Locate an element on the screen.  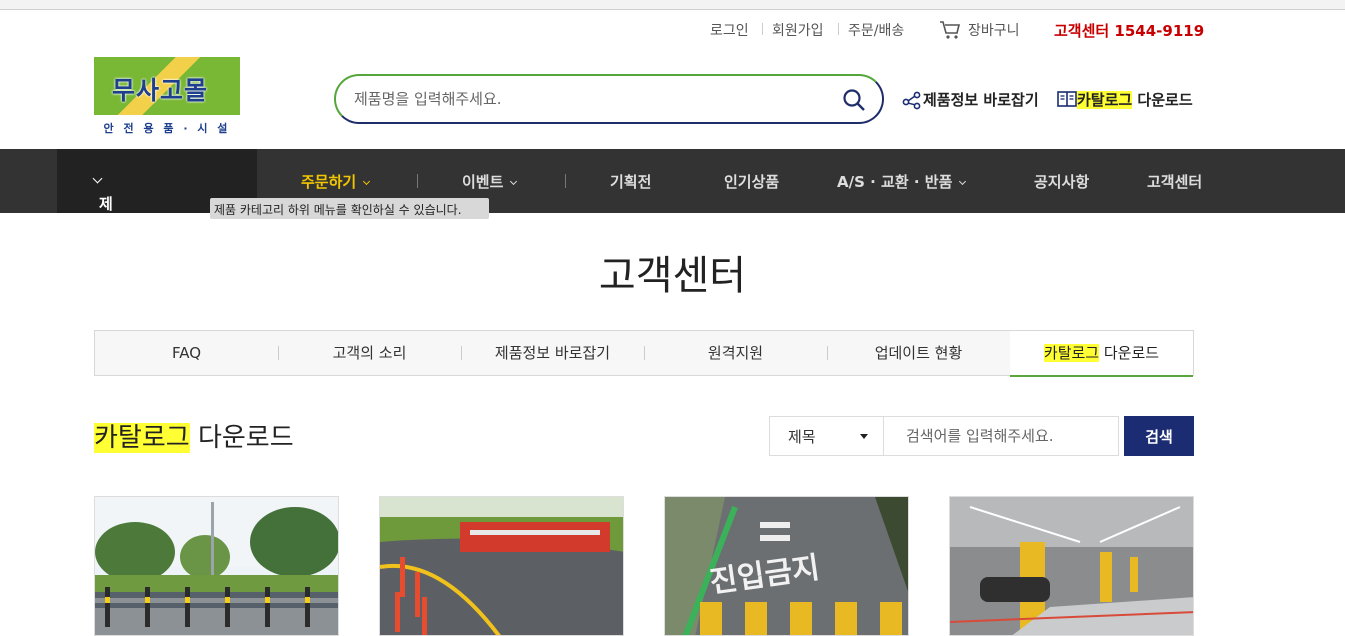
caret-down-icon is located at coordinates (864, 436).